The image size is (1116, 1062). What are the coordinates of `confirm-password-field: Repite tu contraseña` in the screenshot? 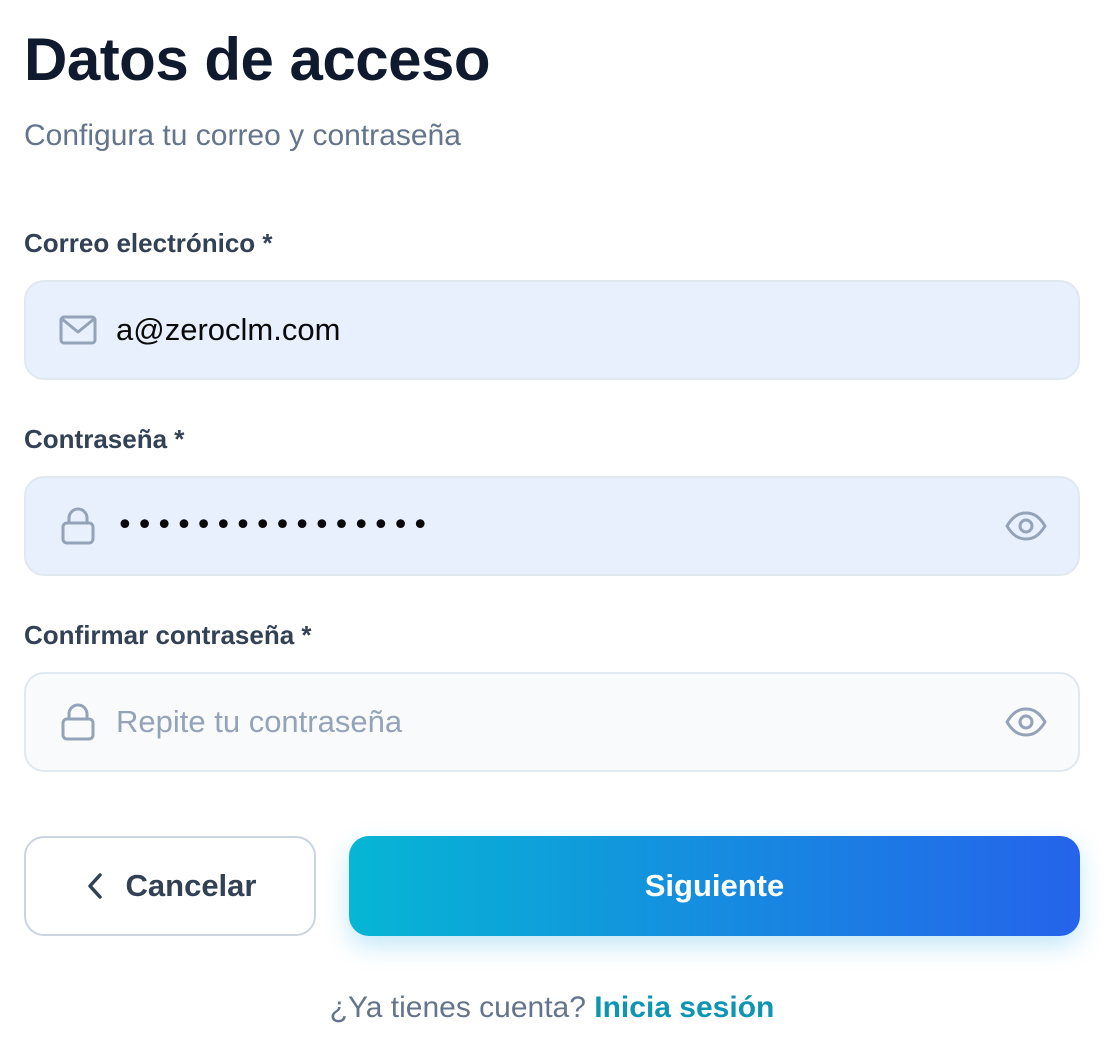 It's located at (552, 722).